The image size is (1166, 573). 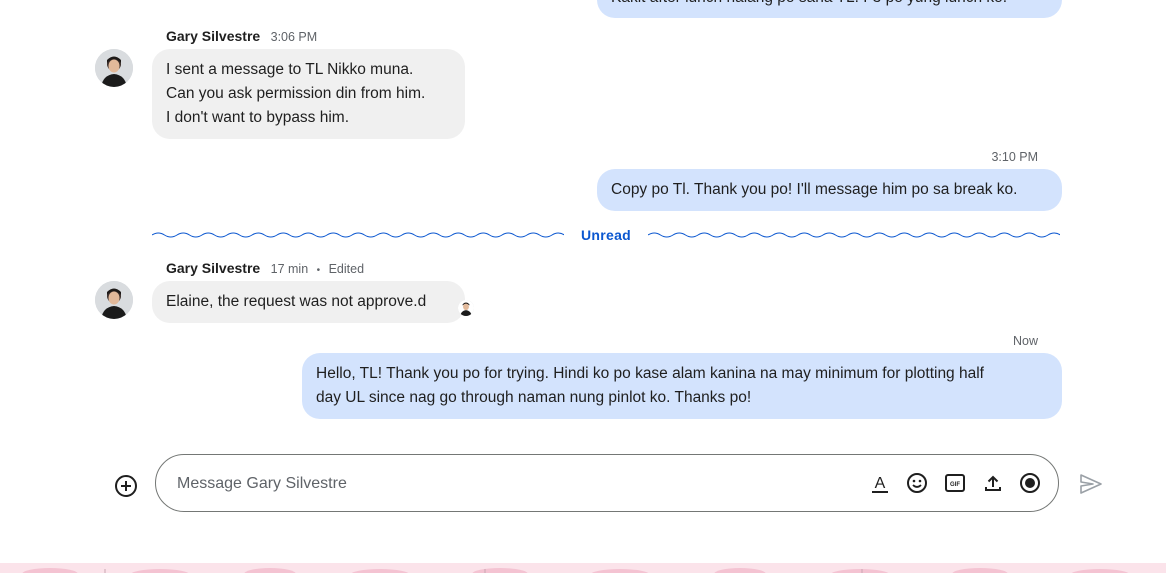 What do you see at coordinates (1014, 157) in the screenshot?
I see `message-time: 3:10 PM` at bounding box center [1014, 157].